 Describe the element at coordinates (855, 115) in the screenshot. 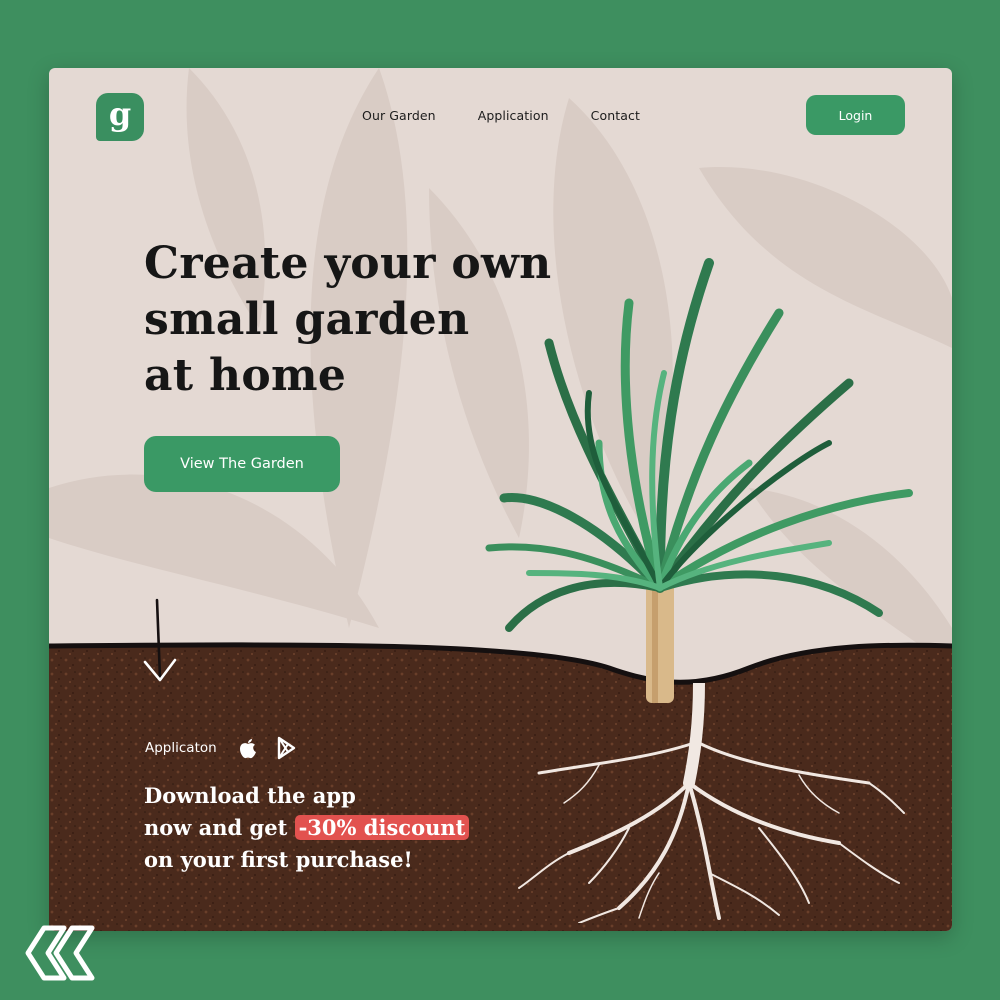

I see `login-button: Login` at that location.